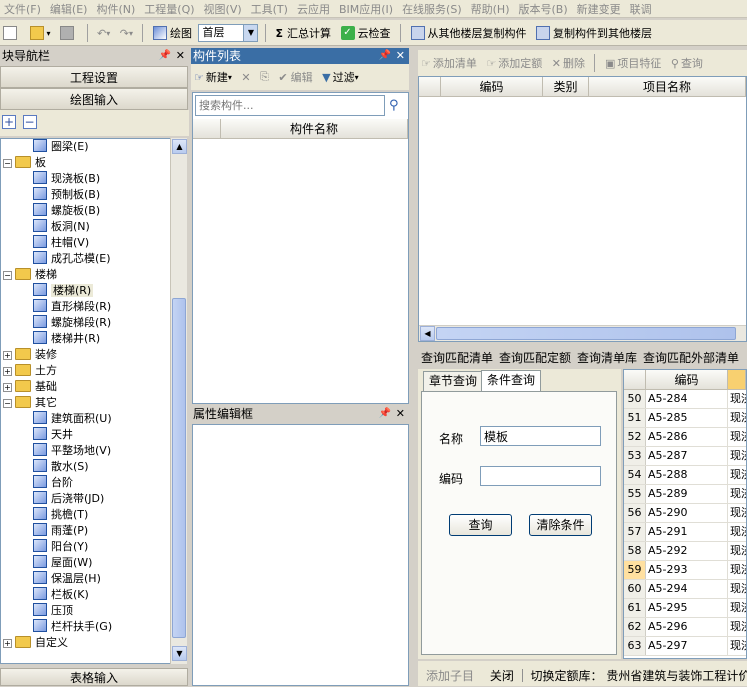 This screenshot has width=747, height=687. Describe the element at coordinates (86, 227) in the screenshot. I see `tree-item: 板洞(N)` at that location.